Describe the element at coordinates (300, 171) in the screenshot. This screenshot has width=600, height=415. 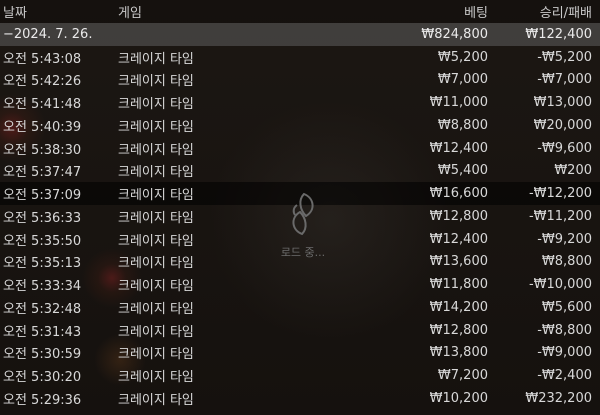
I see `table-row: 오전 5:37:47 크레이지 타임 ₩5,400 ₩200` at that location.